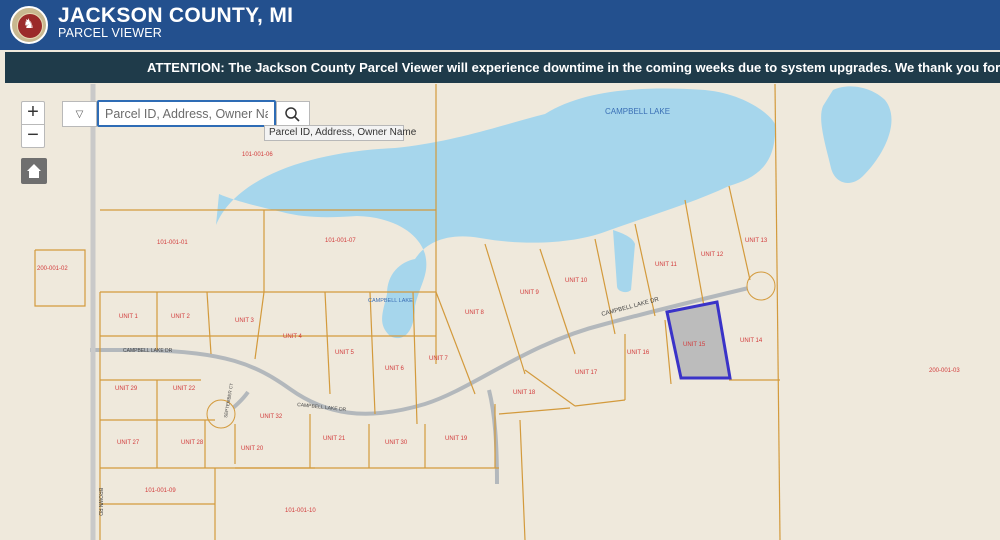  I want to click on zoom-in-button: +, so click(33, 113).